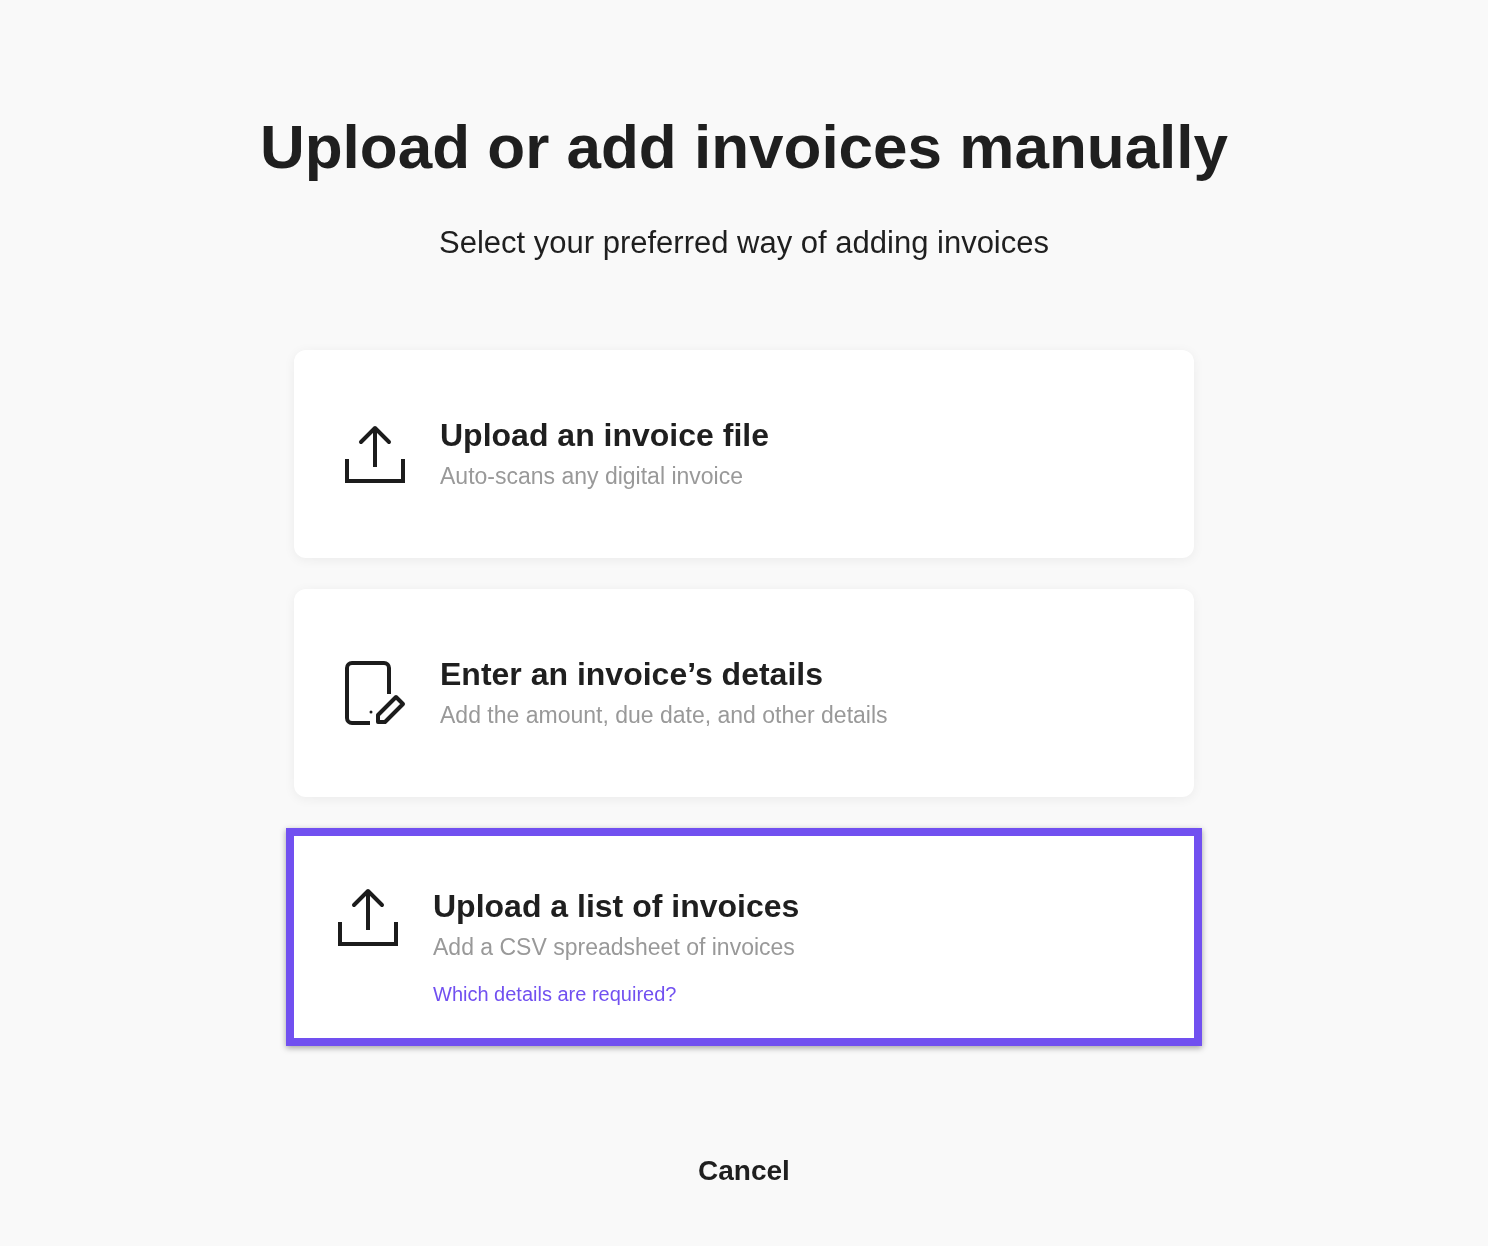 The image size is (1488, 1246). What do you see at coordinates (614, 947) in the screenshot?
I see `option-description: Add a CSV spreadsheet of invoices` at bounding box center [614, 947].